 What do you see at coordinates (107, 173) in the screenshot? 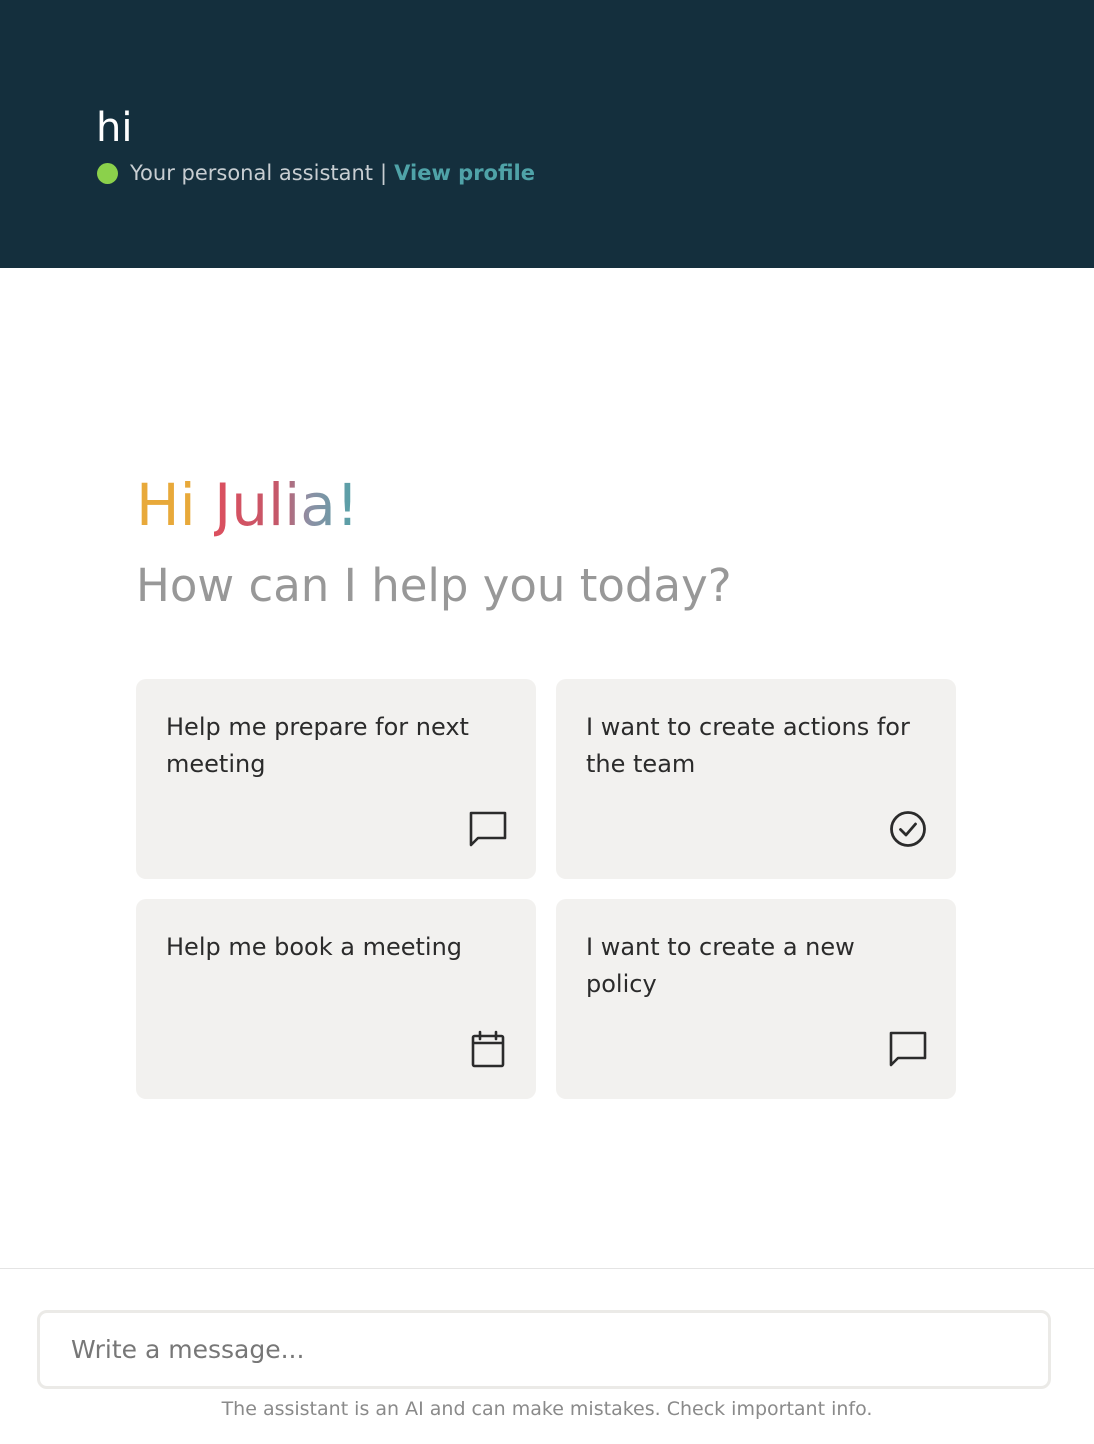
I see `online-status-icon` at bounding box center [107, 173].